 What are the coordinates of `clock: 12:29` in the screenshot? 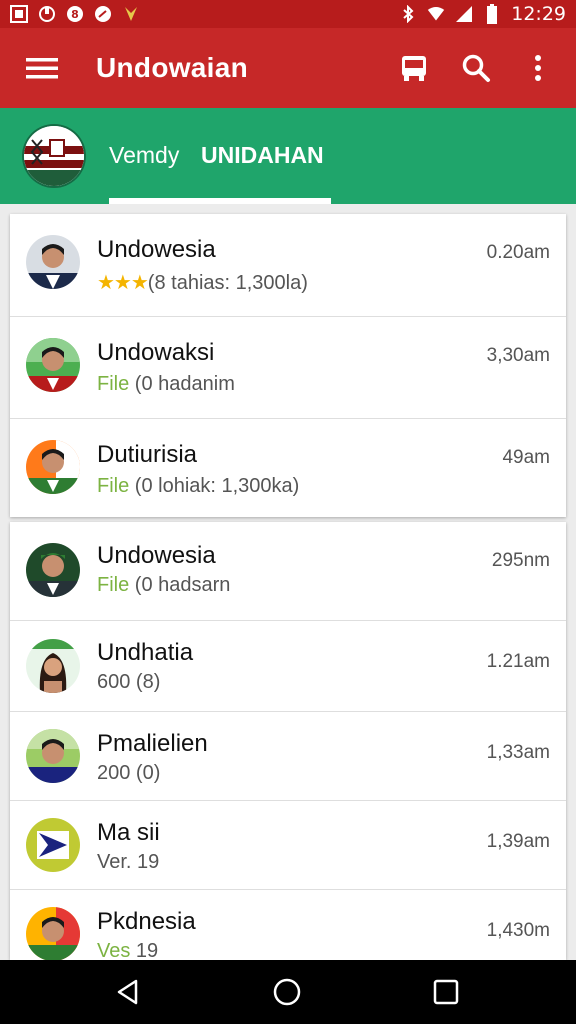 It's located at (538, 14).